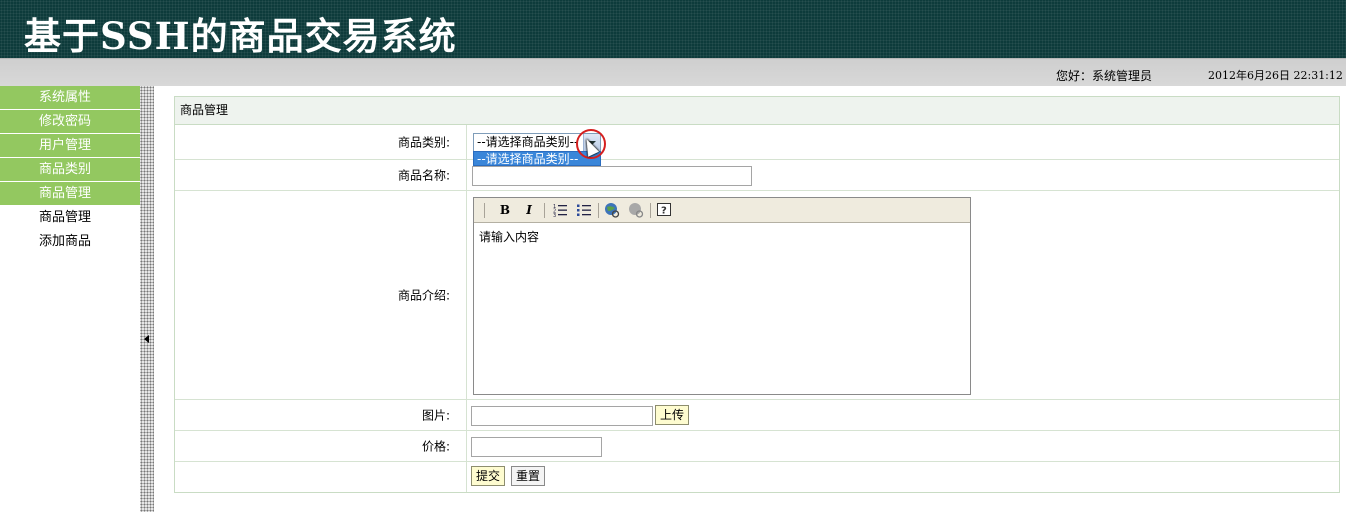 The height and width of the screenshot is (512, 1346). Describe the element at coordinates (528, 142) in the screenshot. I see `category-selected-value: --请选择商品类别--` at that location.